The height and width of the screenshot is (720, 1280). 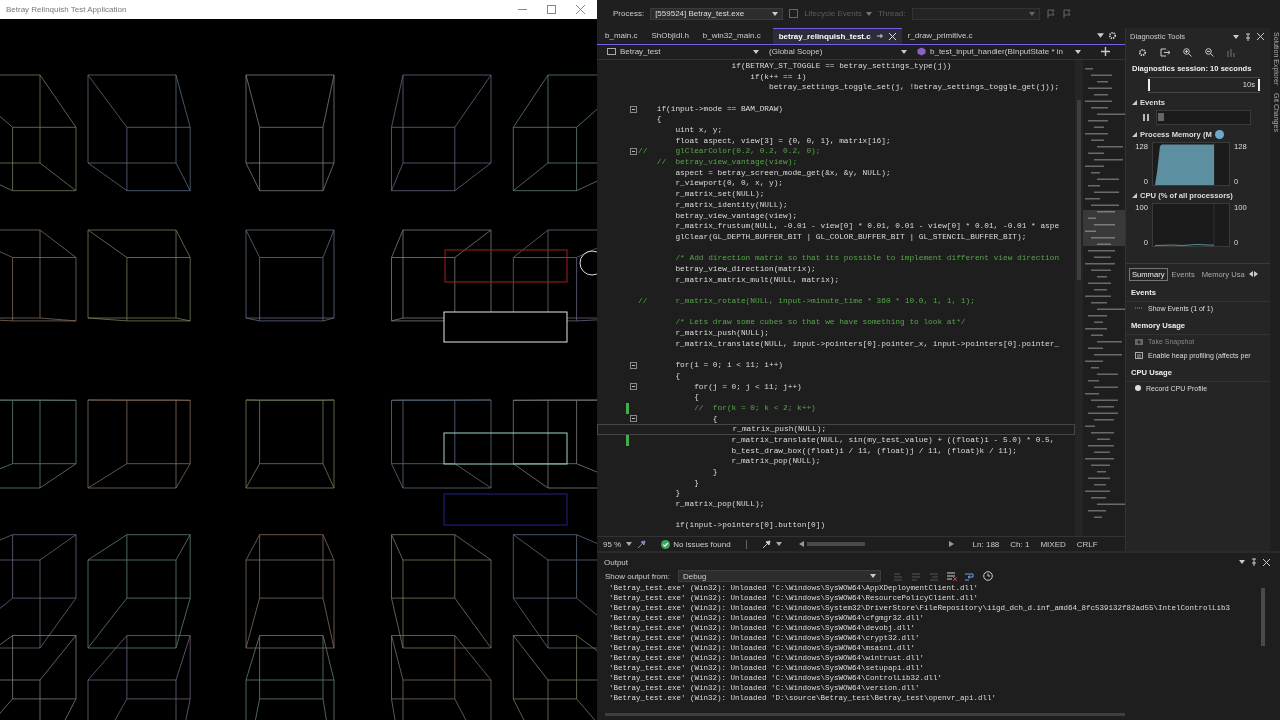 I want to click on camera-icon, so click(x=1139, y=341).